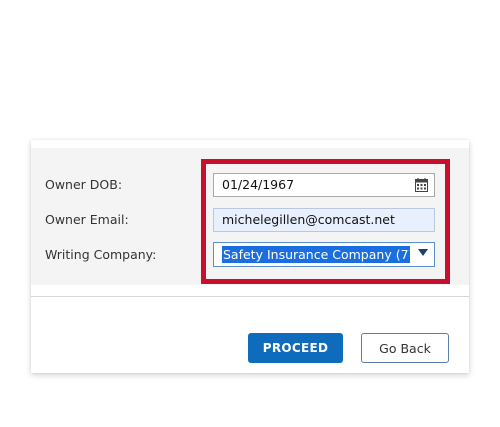  I want to click on highlight-box, so click(325, 221).